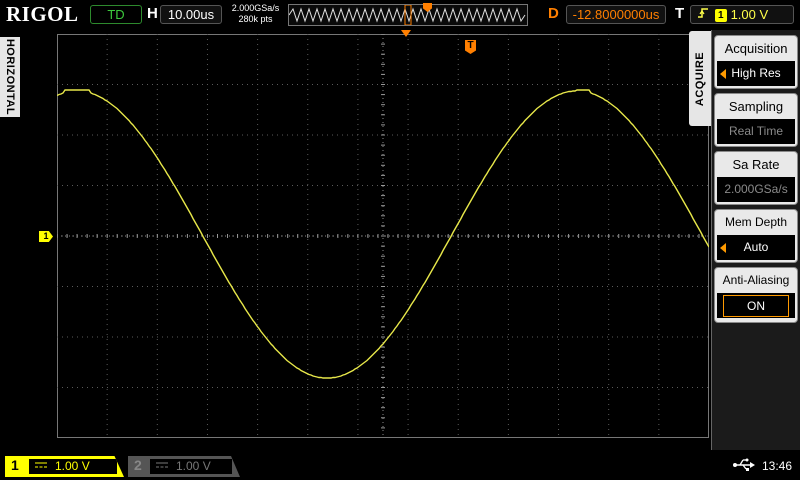 The width and height of the screenshot is (800, 480). I want to click on memory-waveform-preview, so click(407, 15).